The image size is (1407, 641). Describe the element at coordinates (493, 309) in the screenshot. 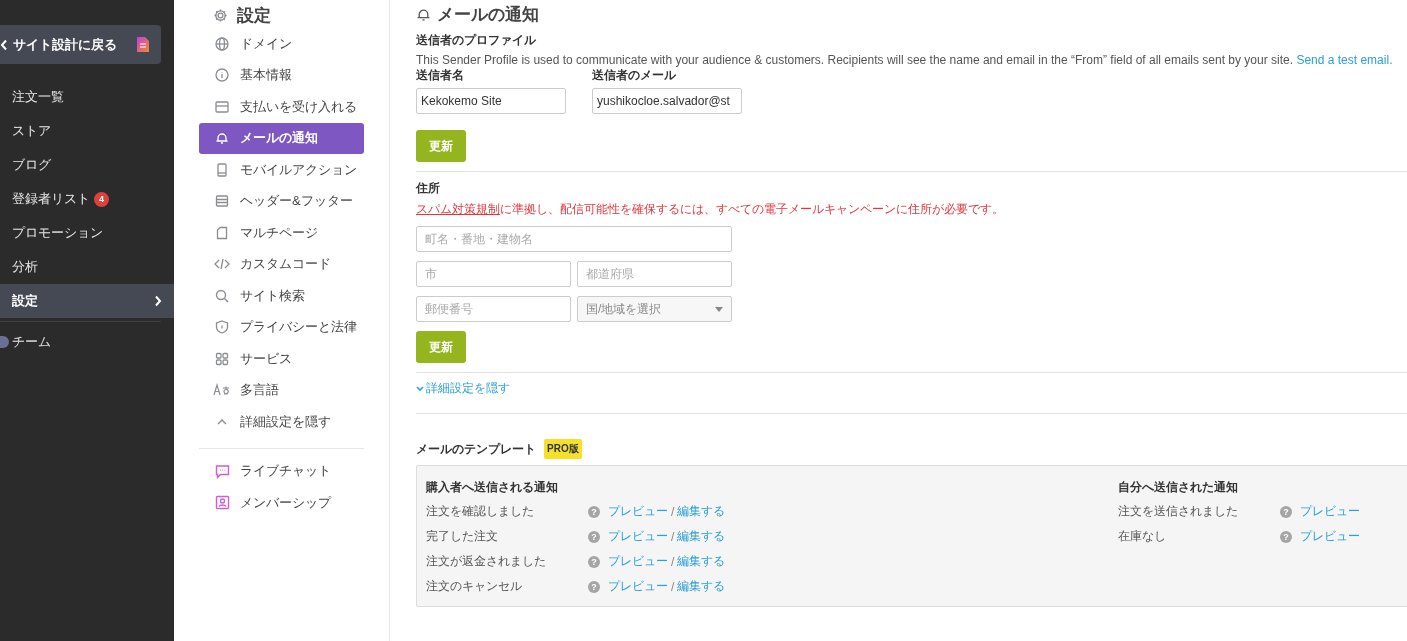

I see `input-field: 郵便番号` at that location.